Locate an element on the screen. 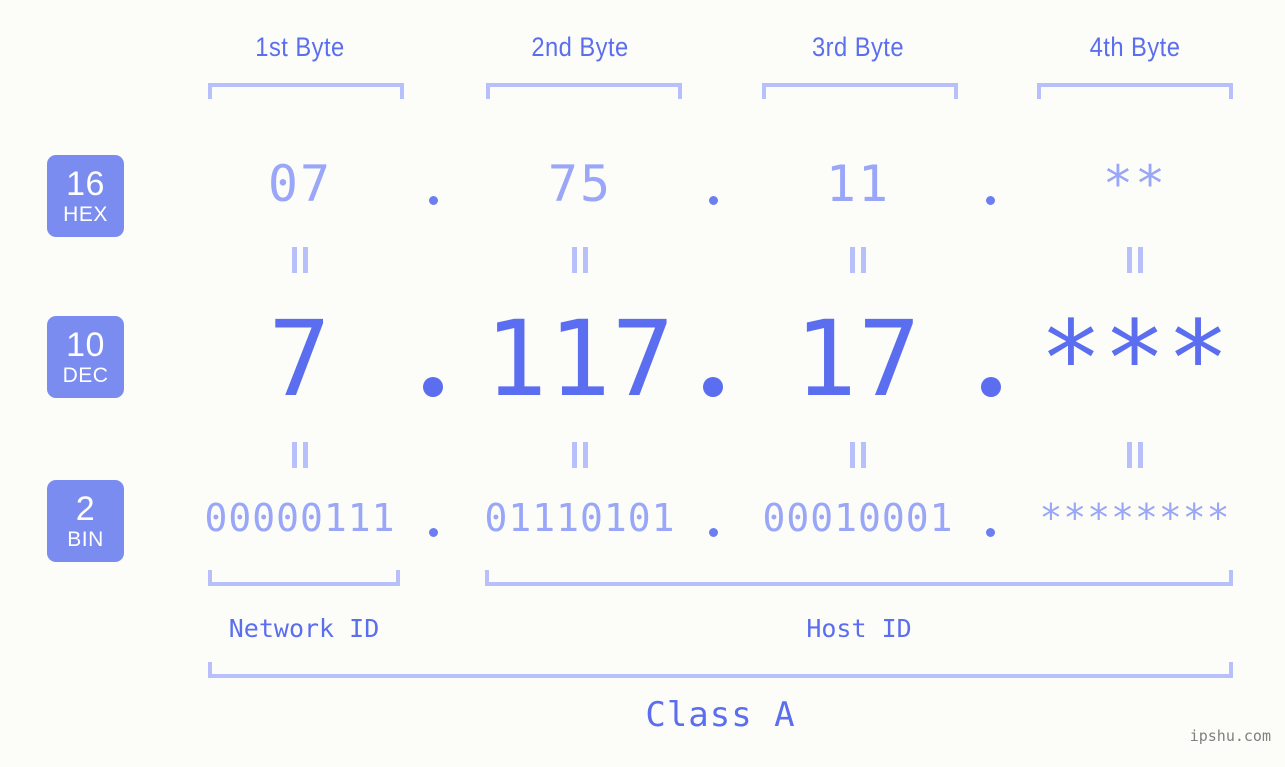 The width and height of the screenshot is (1285, 767). base-badge-bin: 2 BIN is located at coordinates (85, 521).